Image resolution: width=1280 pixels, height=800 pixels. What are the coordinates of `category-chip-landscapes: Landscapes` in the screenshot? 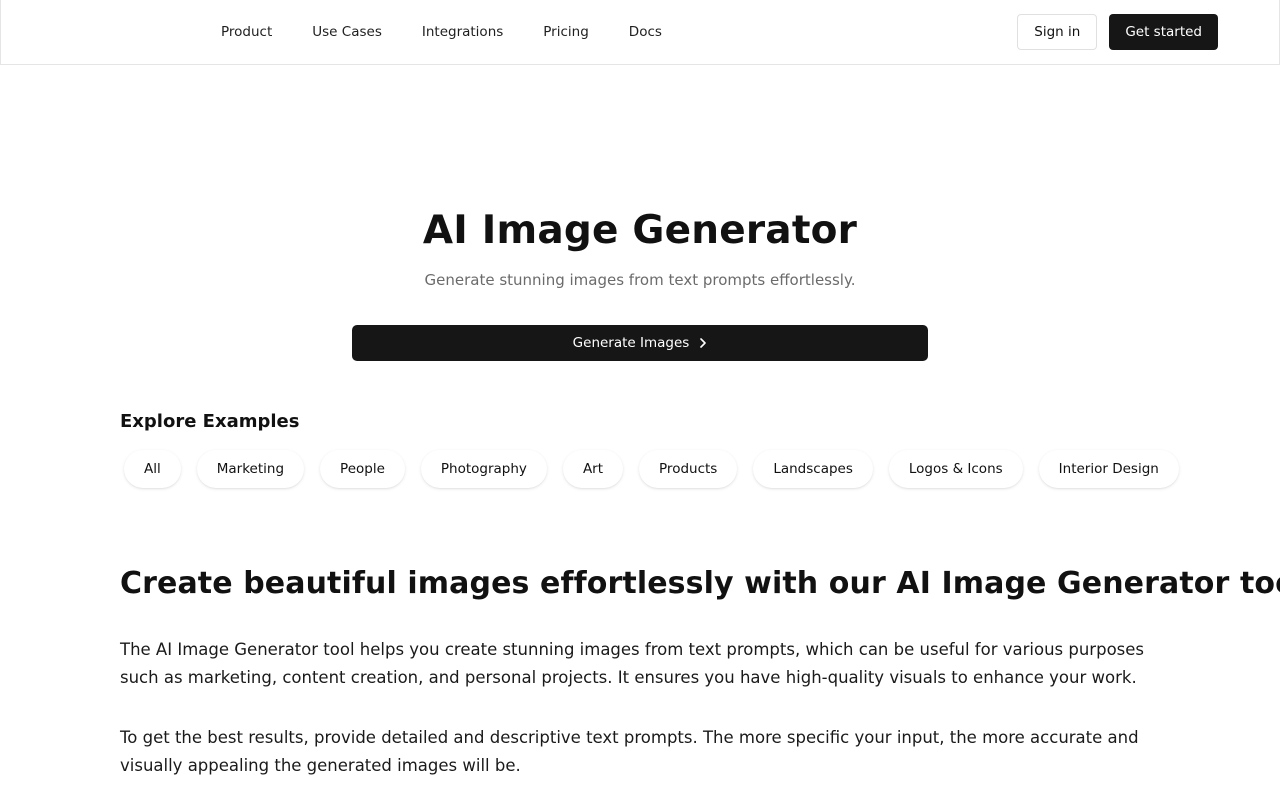 It's located at (813, 469).